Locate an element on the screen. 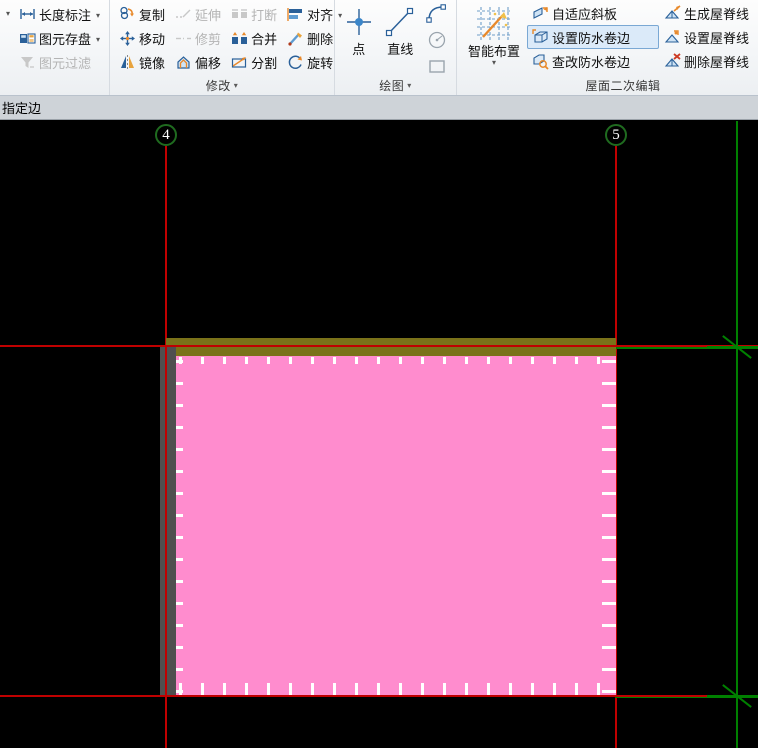  align-label: 对齐 is located at coordinates (320, 15).